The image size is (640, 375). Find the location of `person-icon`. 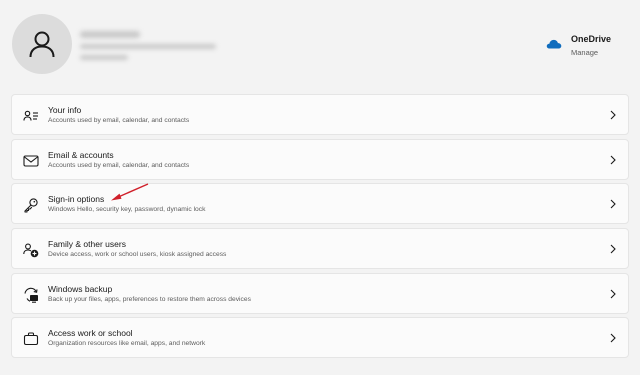

person-icon is located at coordinates (42, 44).